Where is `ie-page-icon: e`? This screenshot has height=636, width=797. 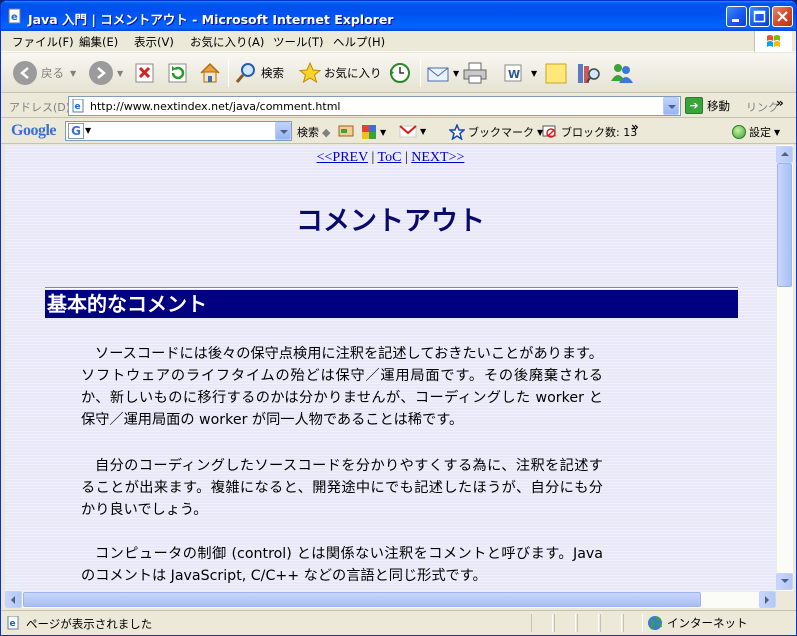 ie-page-icon: e is located at coordinates (14, 16).